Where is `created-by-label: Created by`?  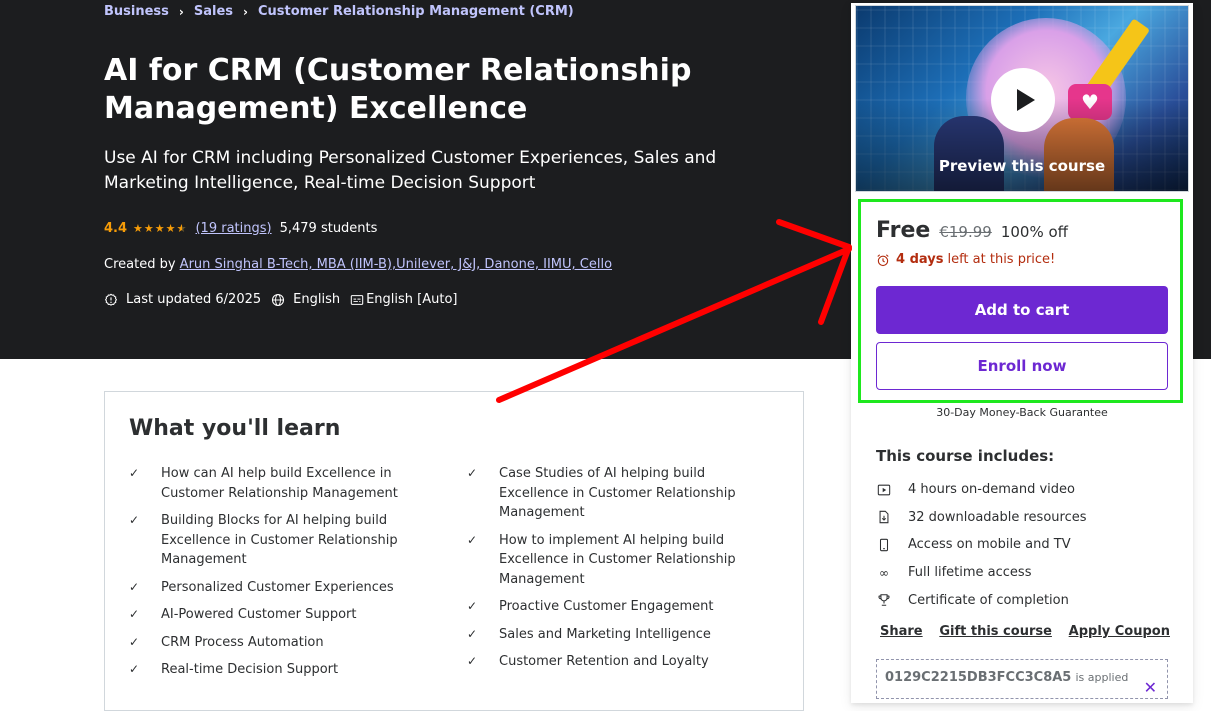
created-by-label: Created by is located at coordinates (140, 264).